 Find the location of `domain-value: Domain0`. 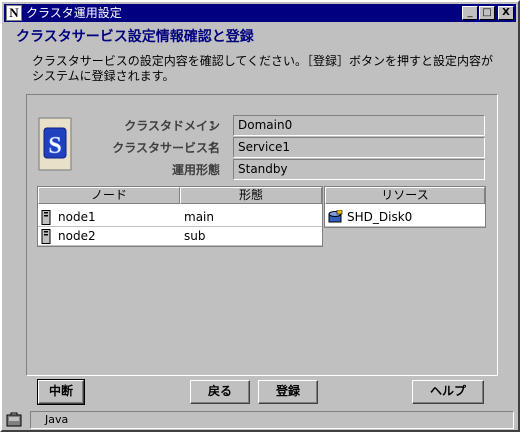

domain-value: Domain0 is located at coordinates (359, 125).